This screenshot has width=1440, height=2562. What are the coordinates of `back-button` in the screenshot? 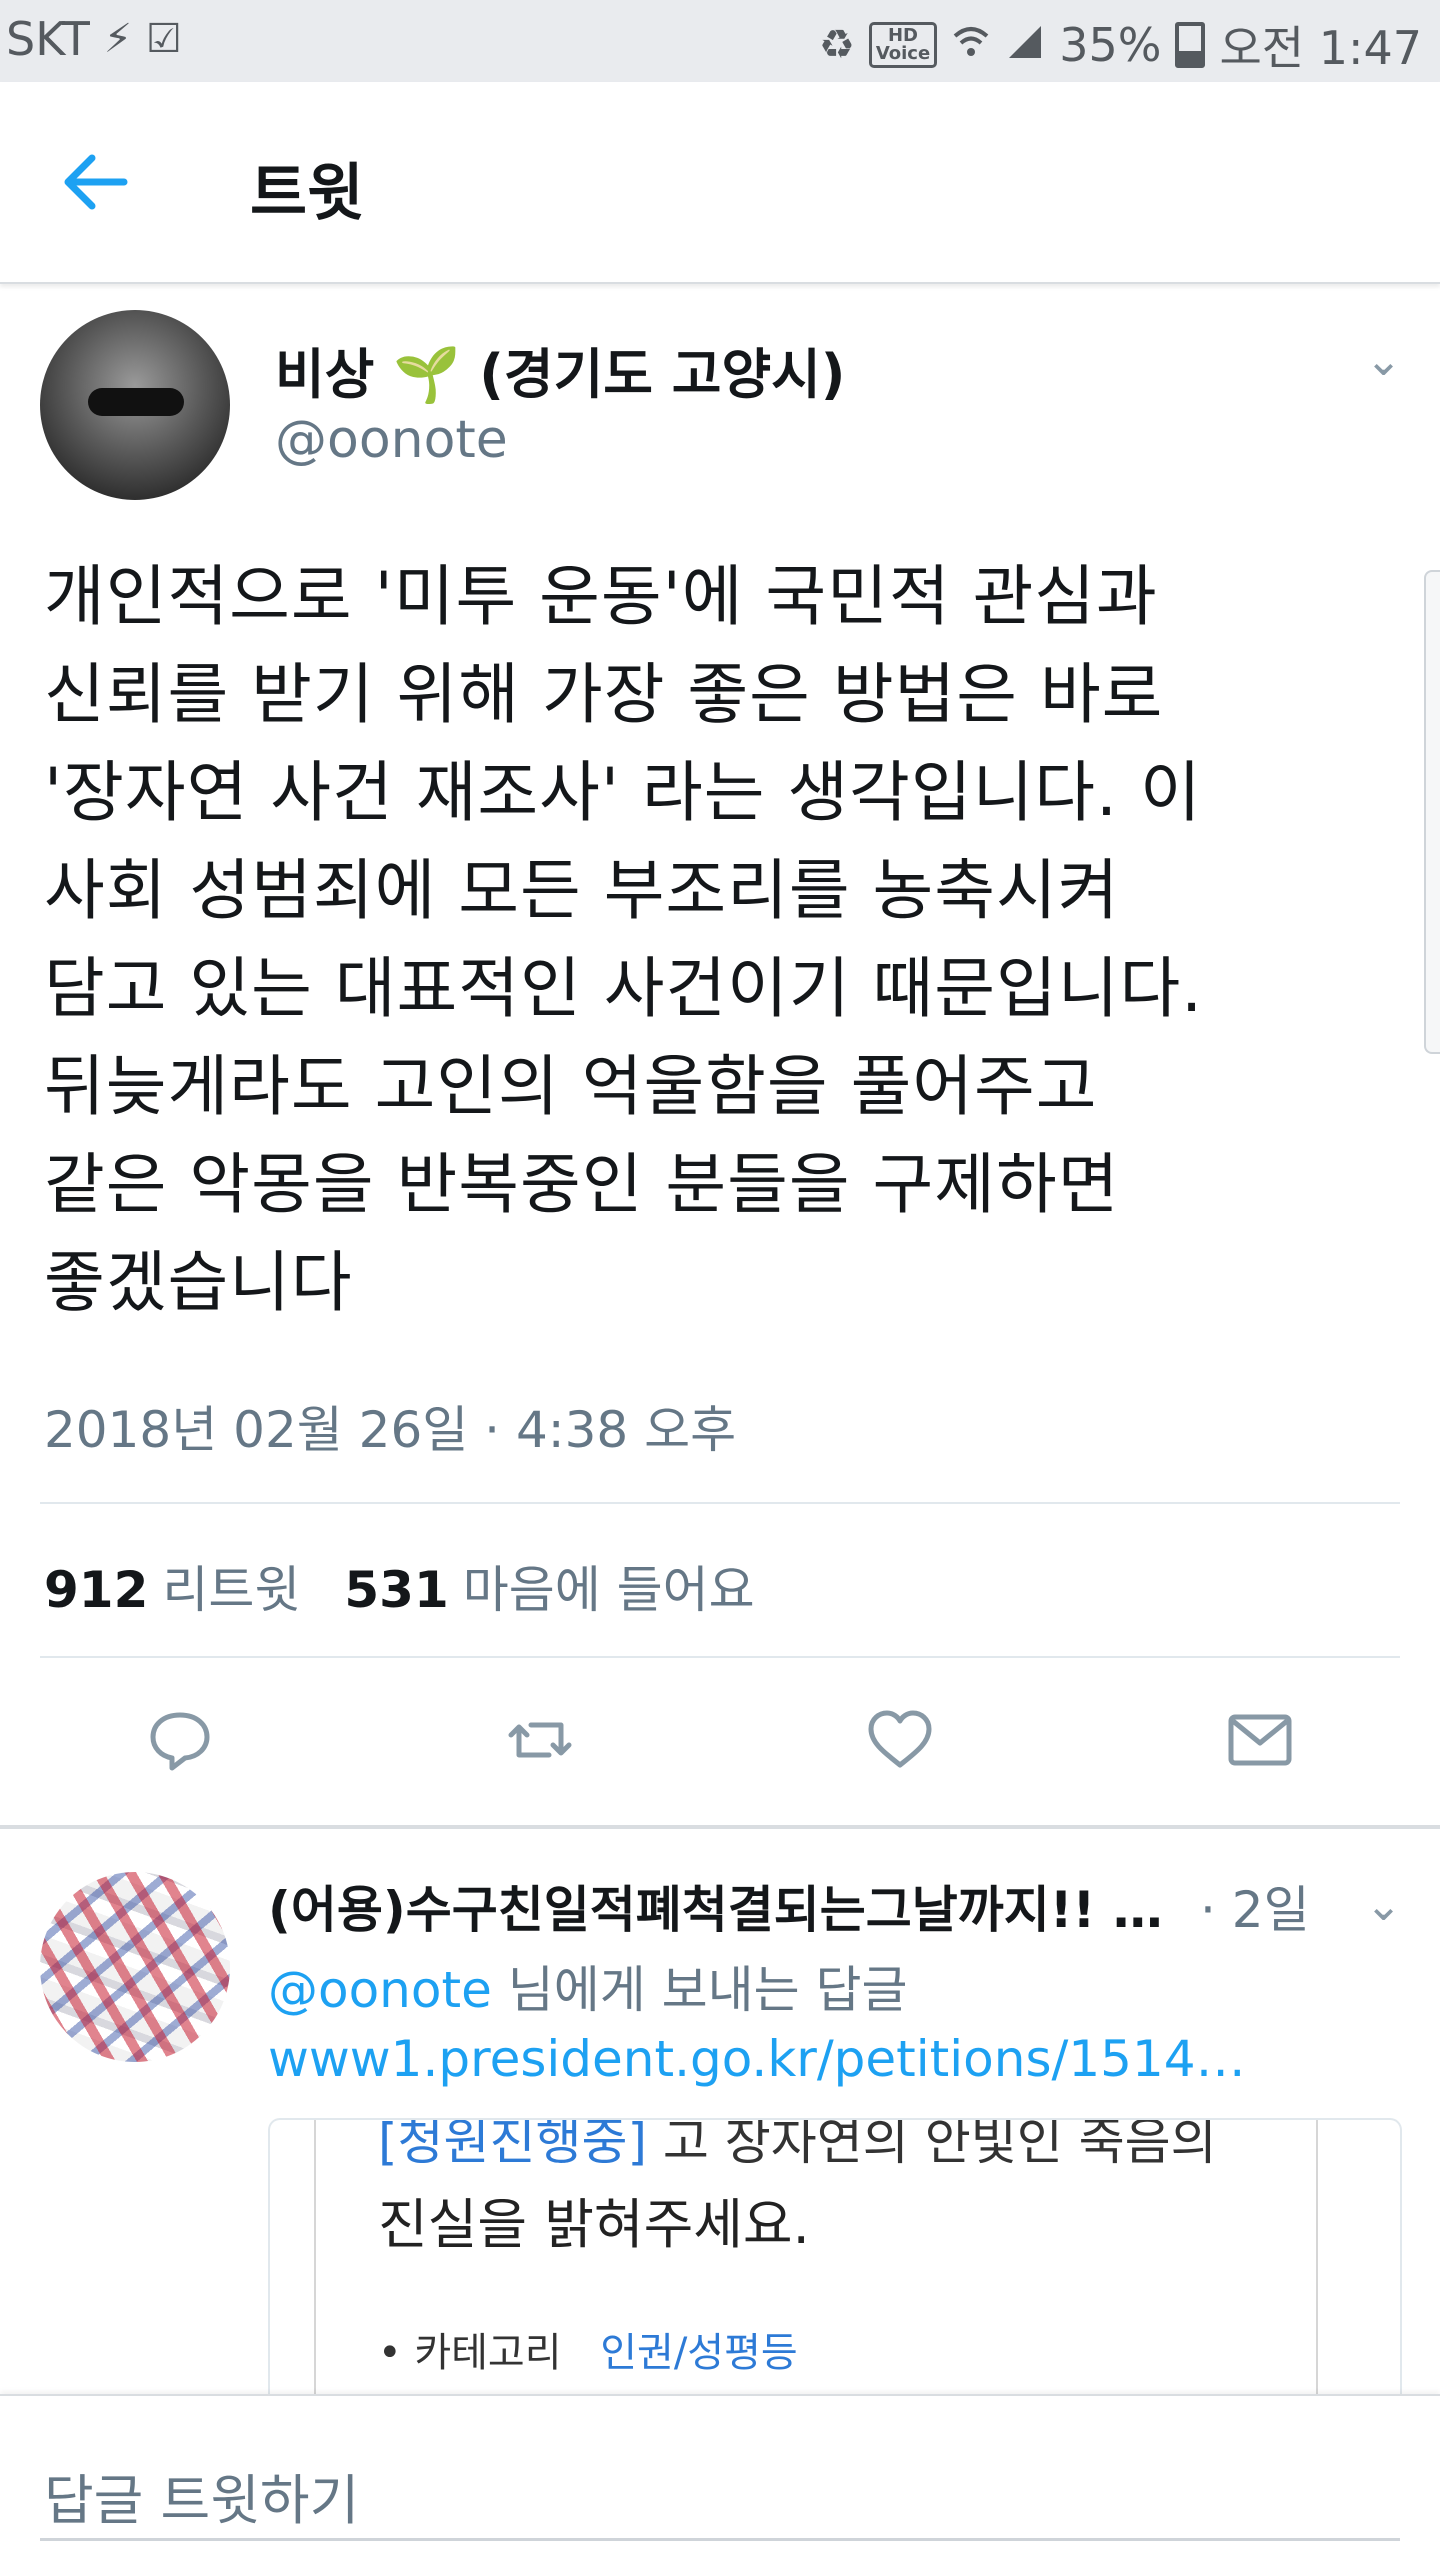 It's located at (100, 182).